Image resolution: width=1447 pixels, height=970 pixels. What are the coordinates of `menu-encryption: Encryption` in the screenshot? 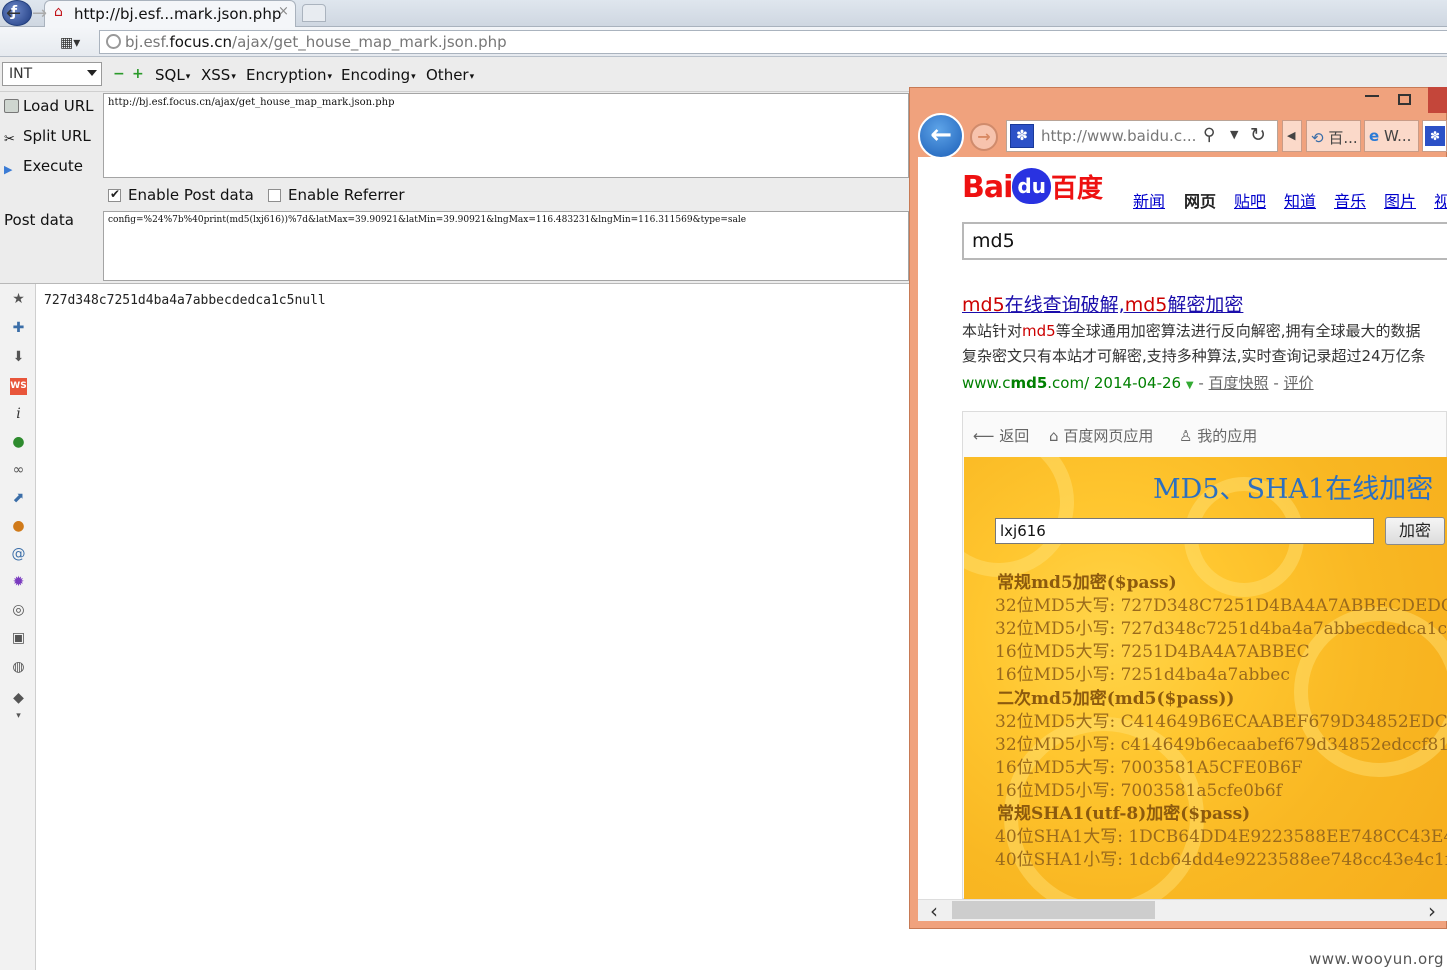 It's located at (289, 75).